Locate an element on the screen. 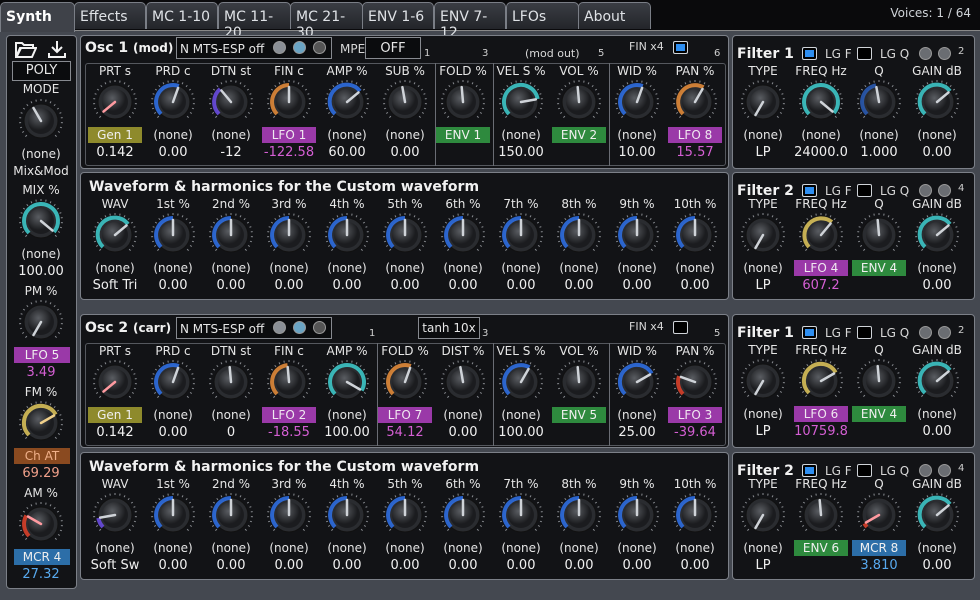 The width and height of the screenshot is (980, 600). osc2-param-mod-source: LFO 3 is located at coordinates (695, 415).